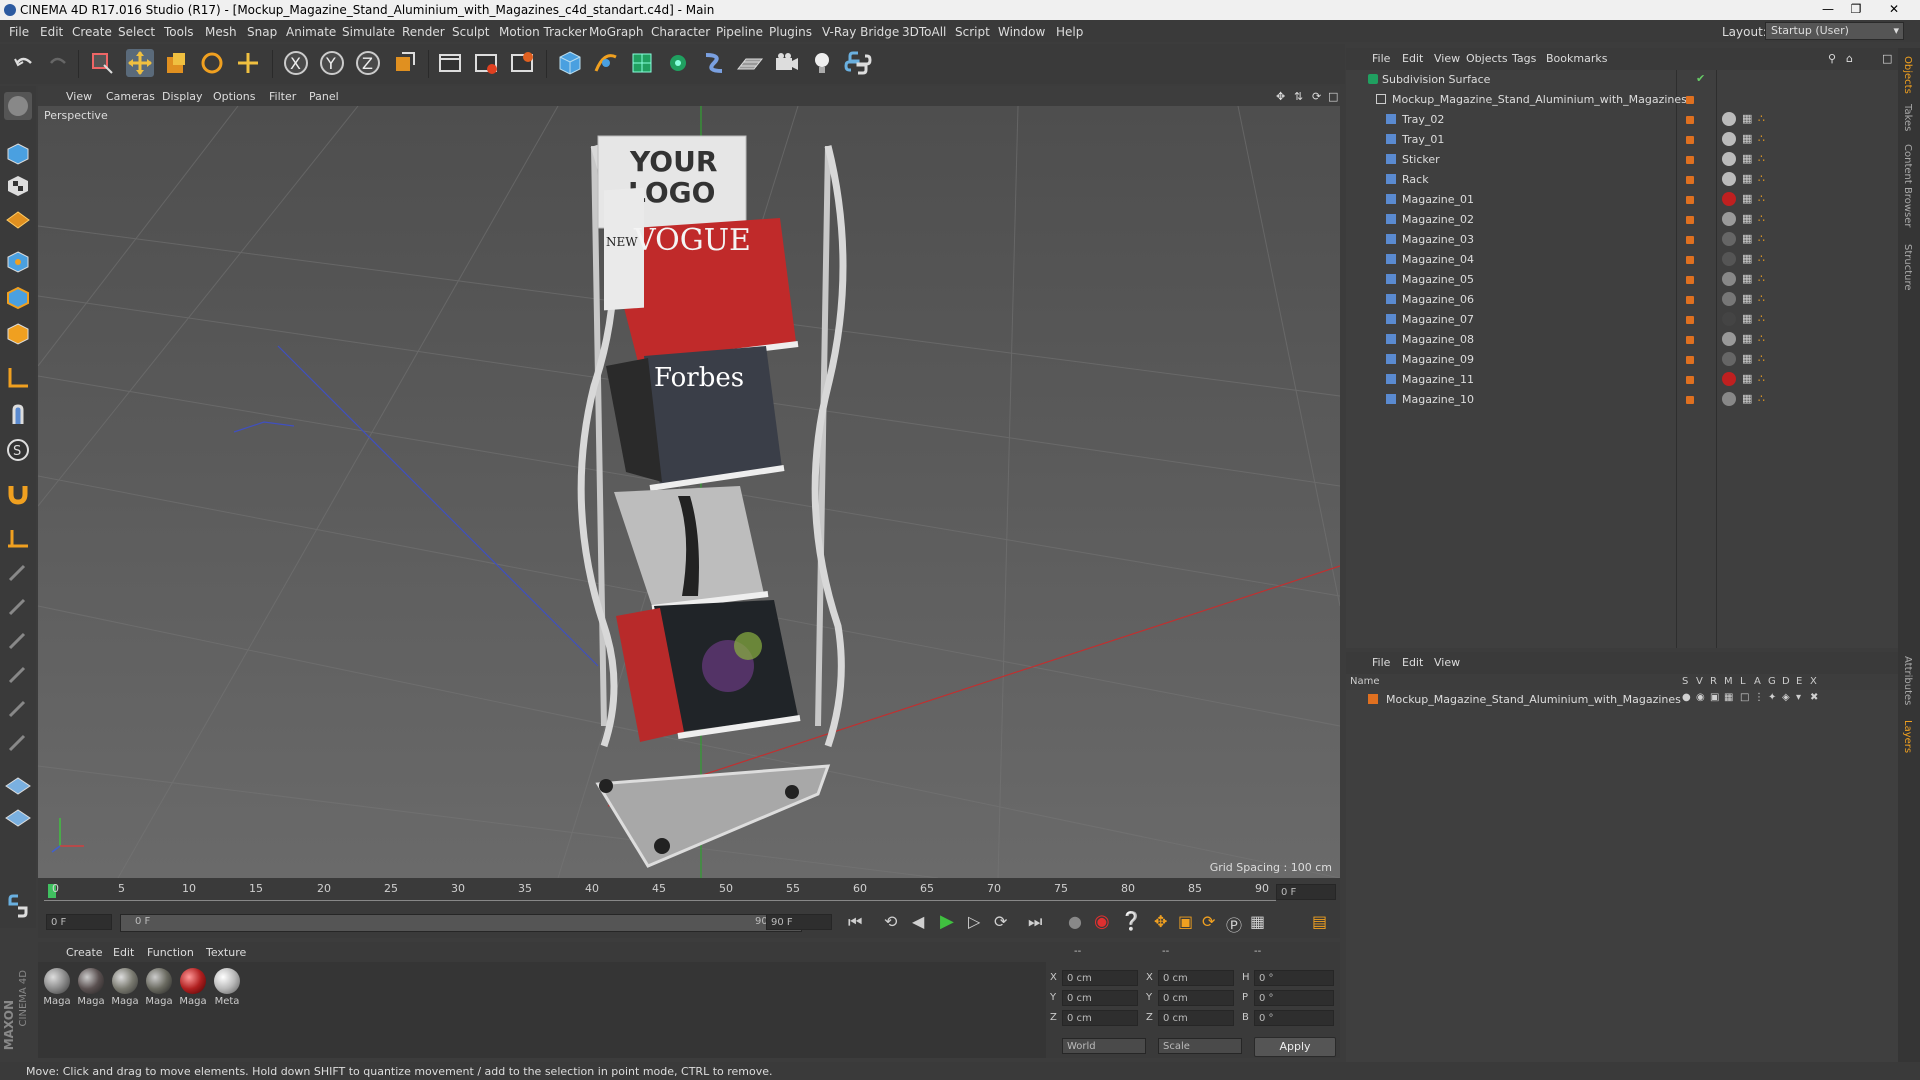 The width and height of the screenshot is (1920, 1080). I want to click on object-row: Magazine_06 ▦ ∴, so click(1622, 300).